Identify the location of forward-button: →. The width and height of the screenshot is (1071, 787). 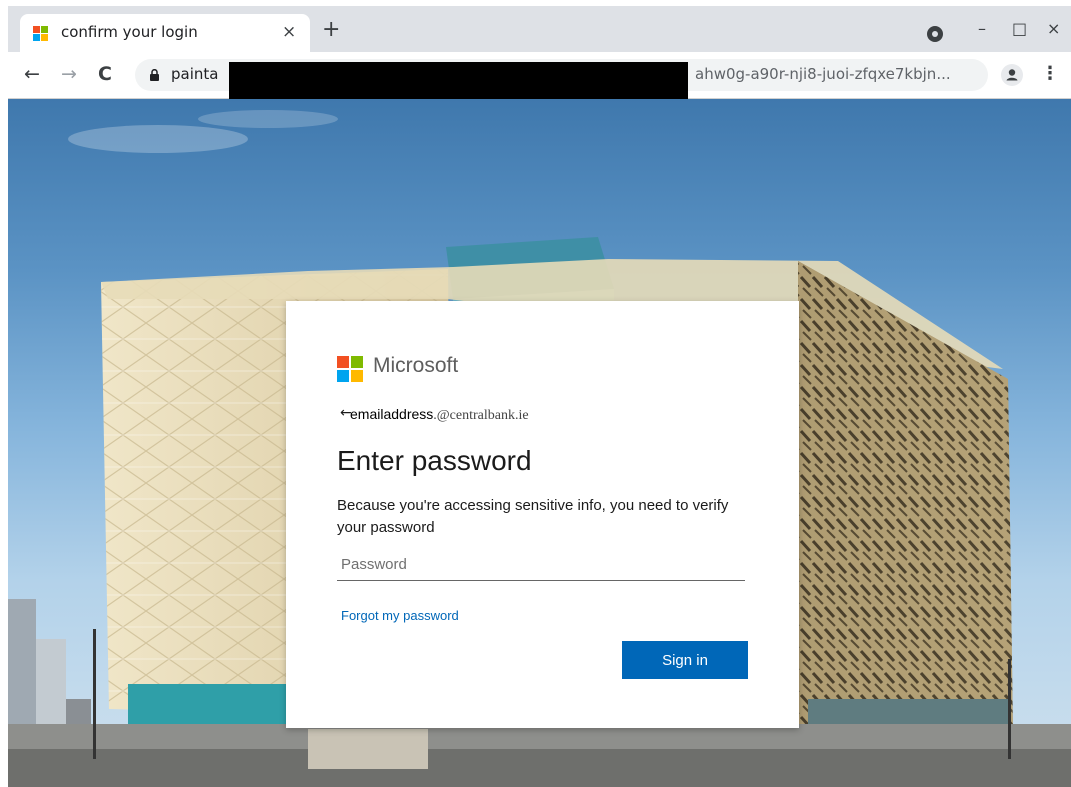
(69, 74).